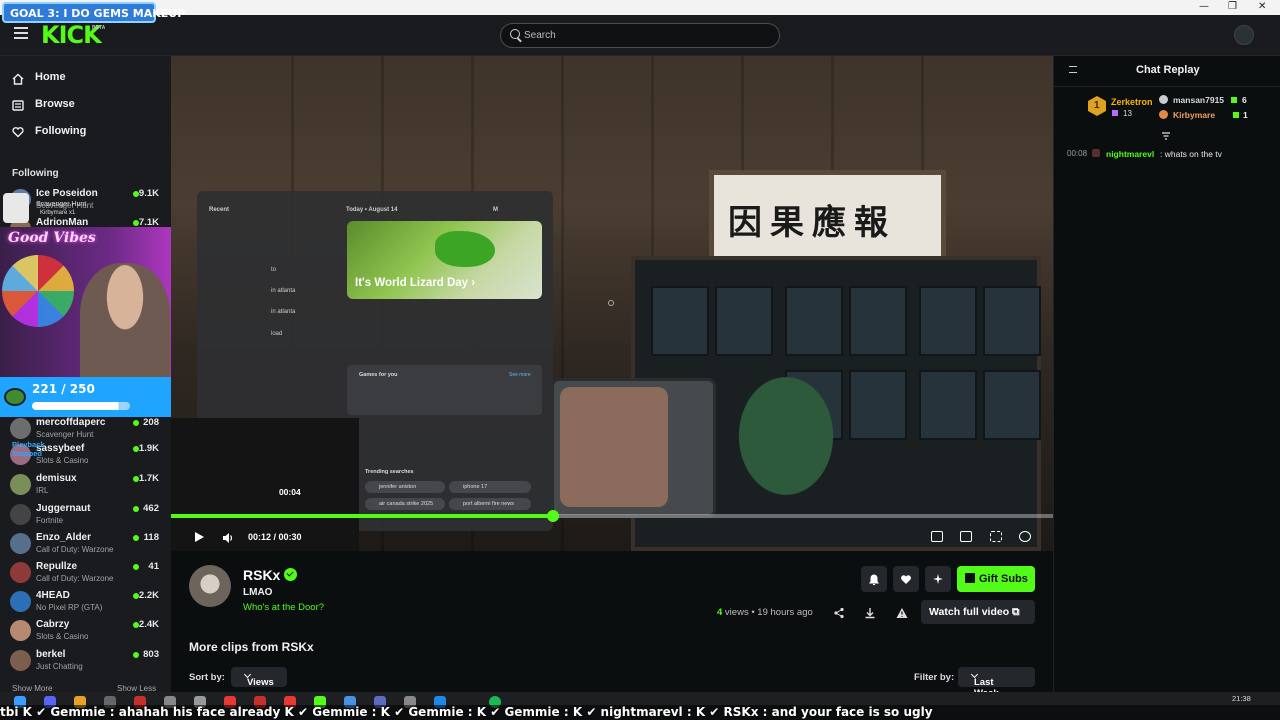 The width and height of the screenshot is (1280, 720). I want to click on sidebar-channel: Enzo_Alder Call of Duty: Warzone 118, so click(85, 544).